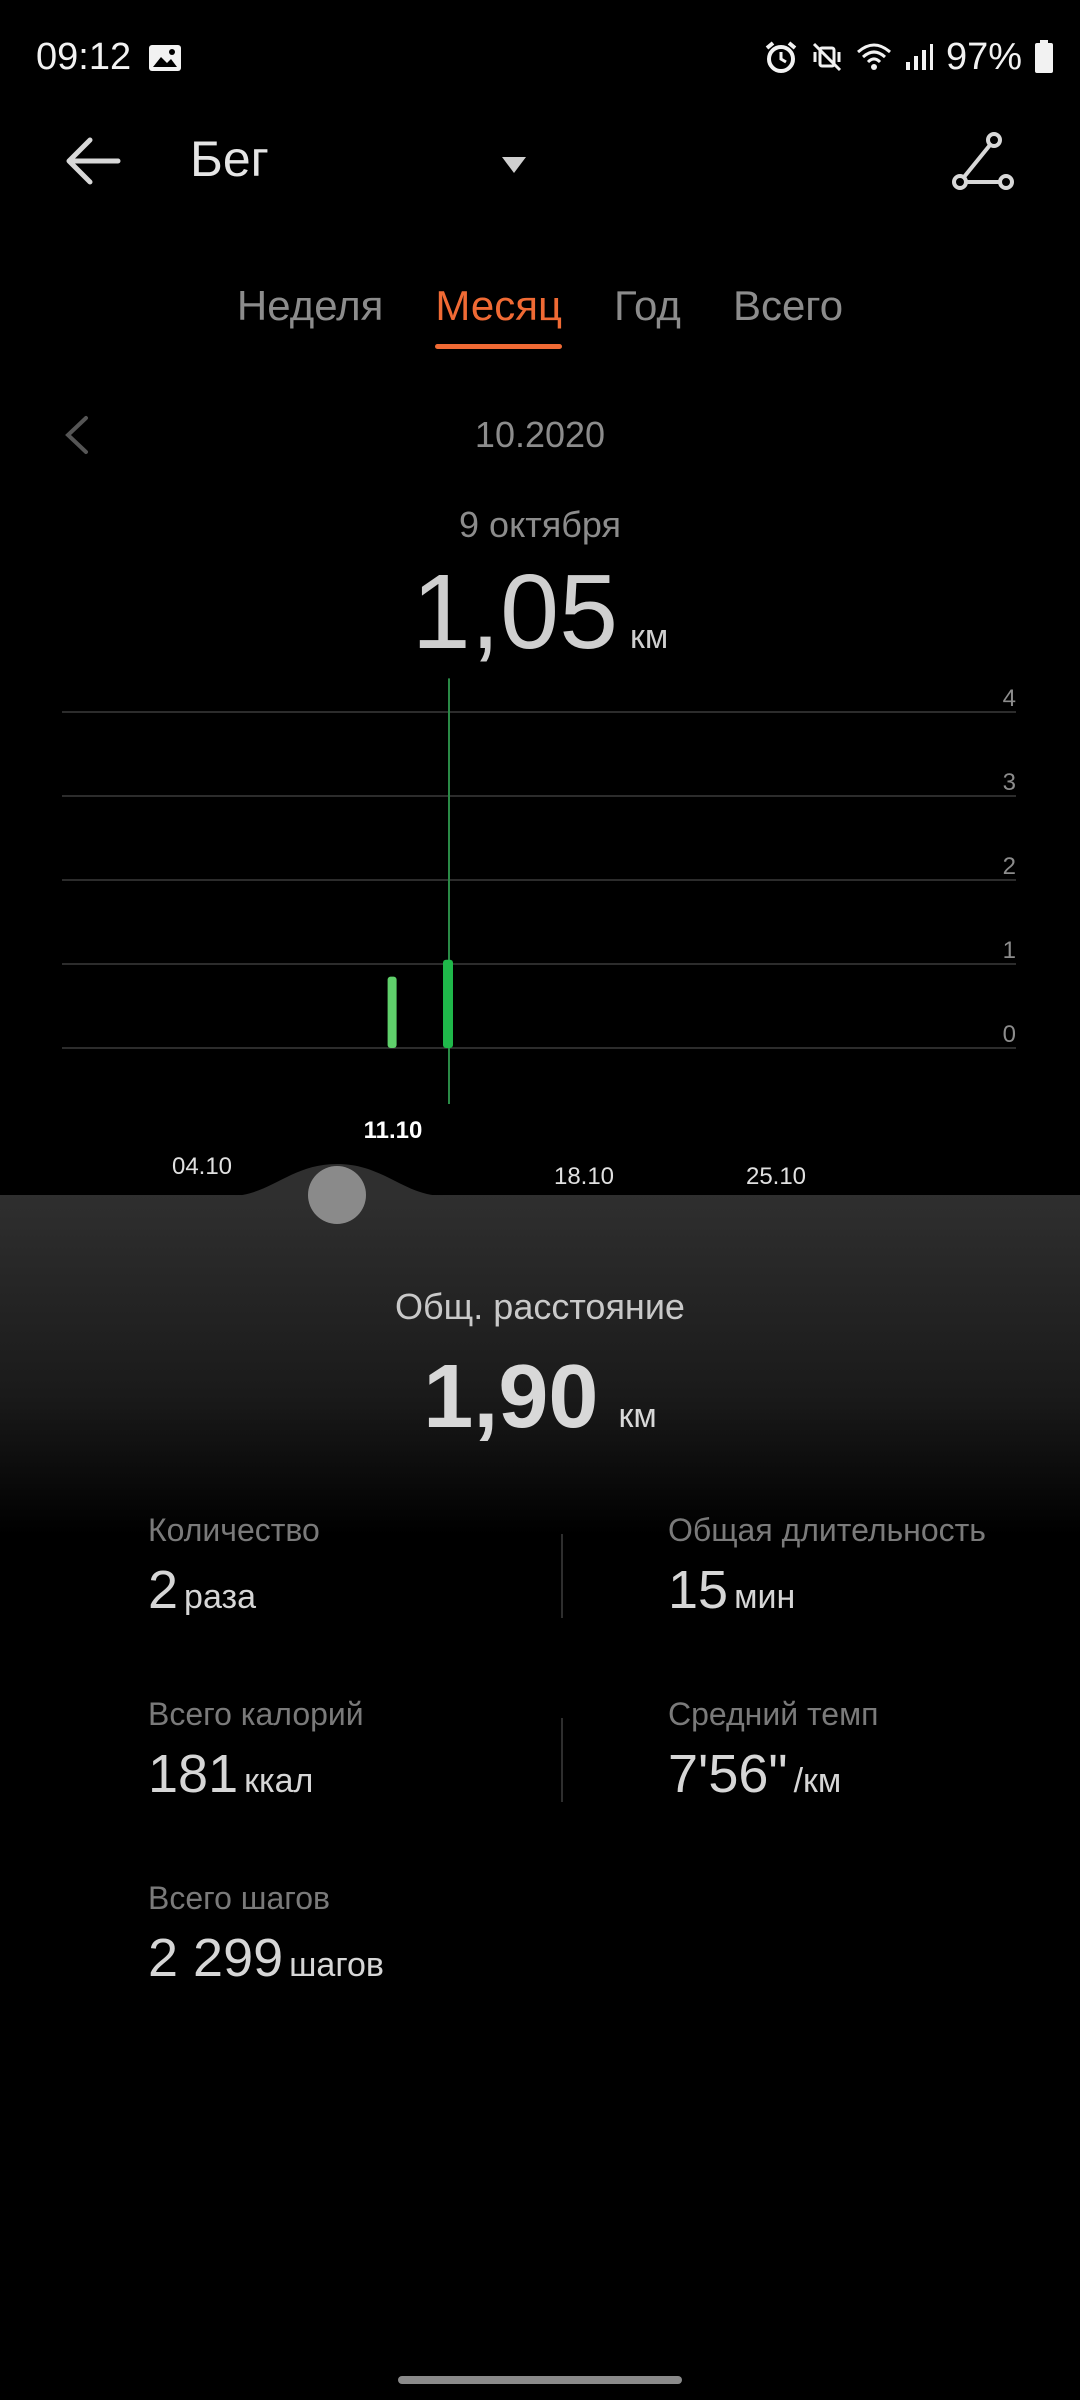  I want to click on stat-calories: Всего калорий 181 ккал, so click(256, 1750).